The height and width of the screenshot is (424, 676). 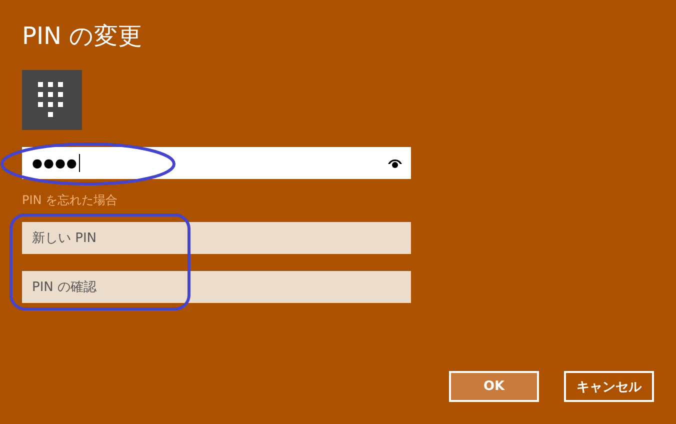 What do you see at coordinates (83, 36) in the screenshot?
I see `dialog-title: PIN の変更` at bounding box center [83, 36].